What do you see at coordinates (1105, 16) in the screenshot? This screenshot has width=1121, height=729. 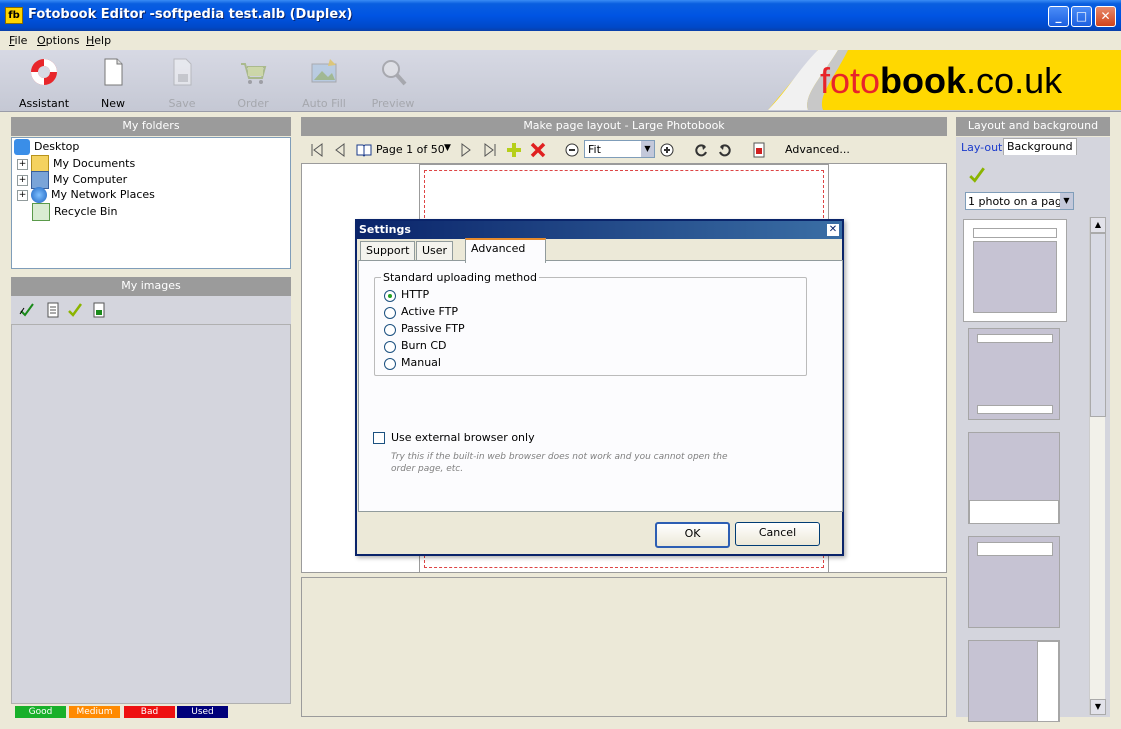 I see `close-button: ✕` at bounding box center [1105, 16].